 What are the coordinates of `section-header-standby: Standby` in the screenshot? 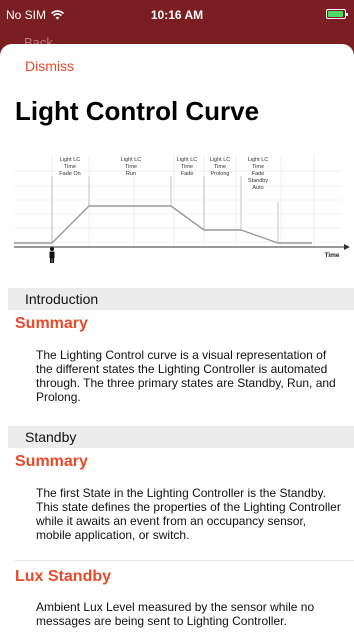 It's located at (181, 437).